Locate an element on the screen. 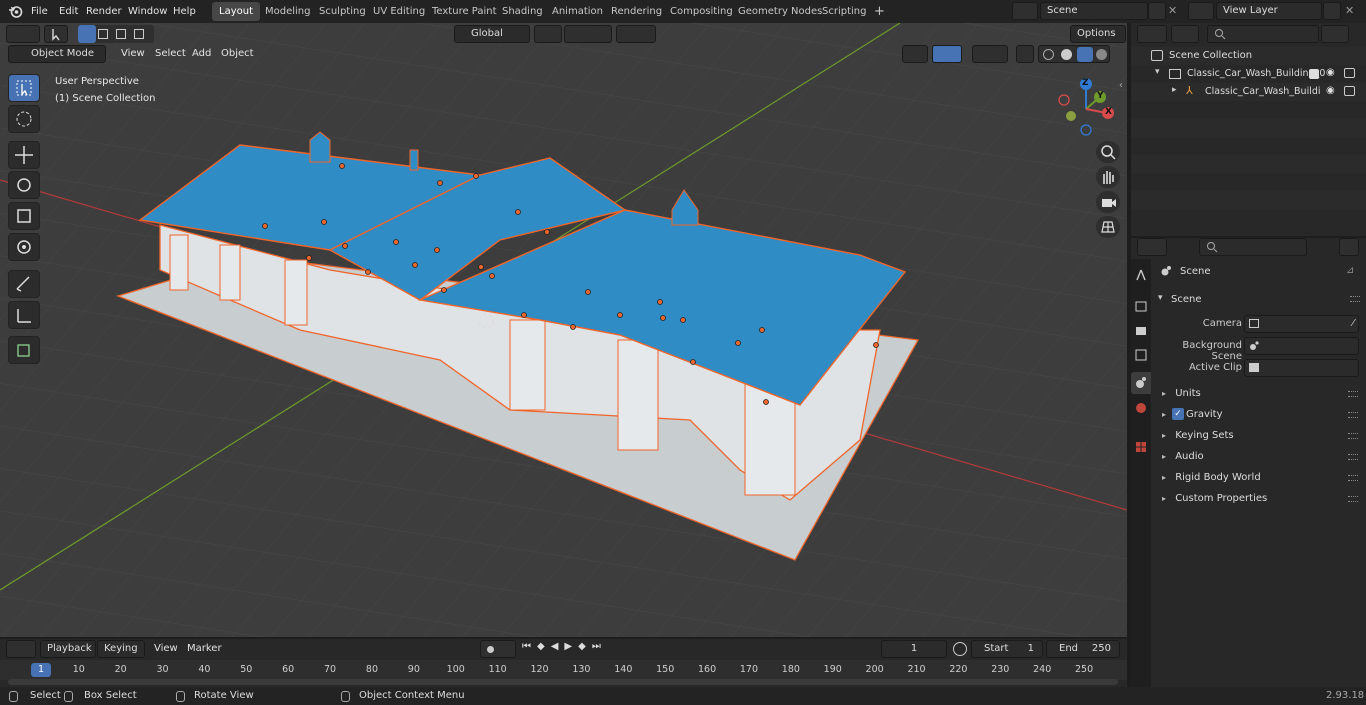 Image resolution: width=1366 pixels, height=705 pixels. eye-icon: ◉ is located at coordinates (1330, 90).